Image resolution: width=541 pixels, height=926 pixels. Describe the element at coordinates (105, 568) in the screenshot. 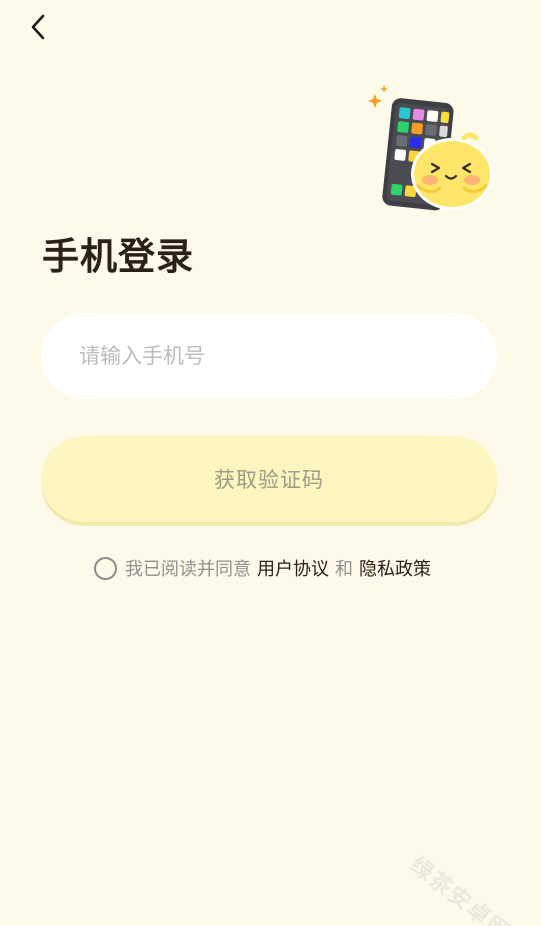

I see `agreement-checkbox` at that location.